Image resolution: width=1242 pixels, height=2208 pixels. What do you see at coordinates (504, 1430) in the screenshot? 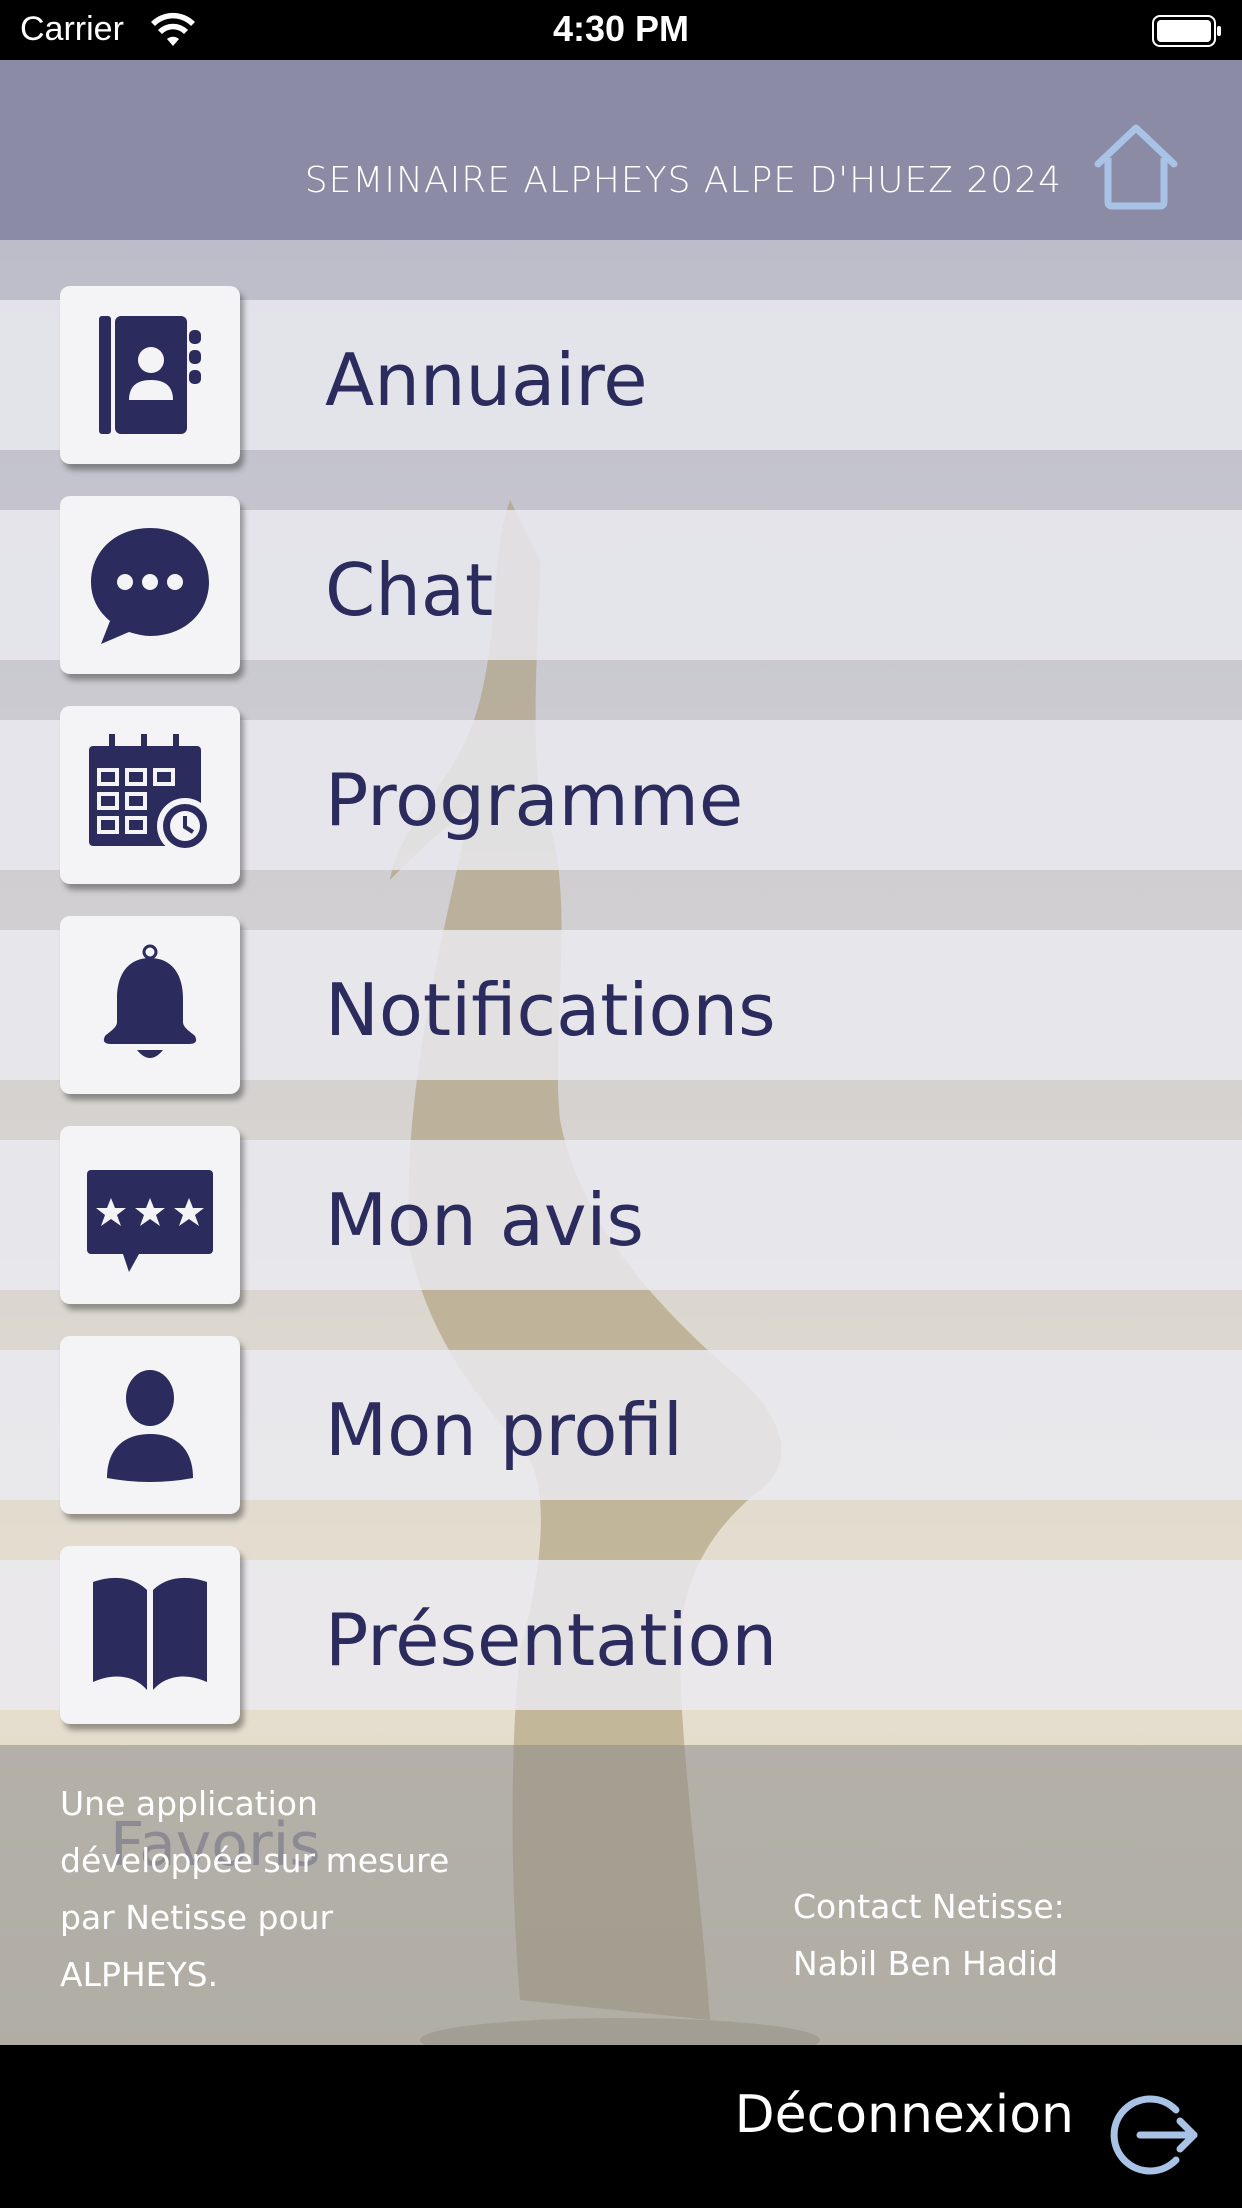
I see `menu-label: Mon profil` at bounding box center [504, 1430].